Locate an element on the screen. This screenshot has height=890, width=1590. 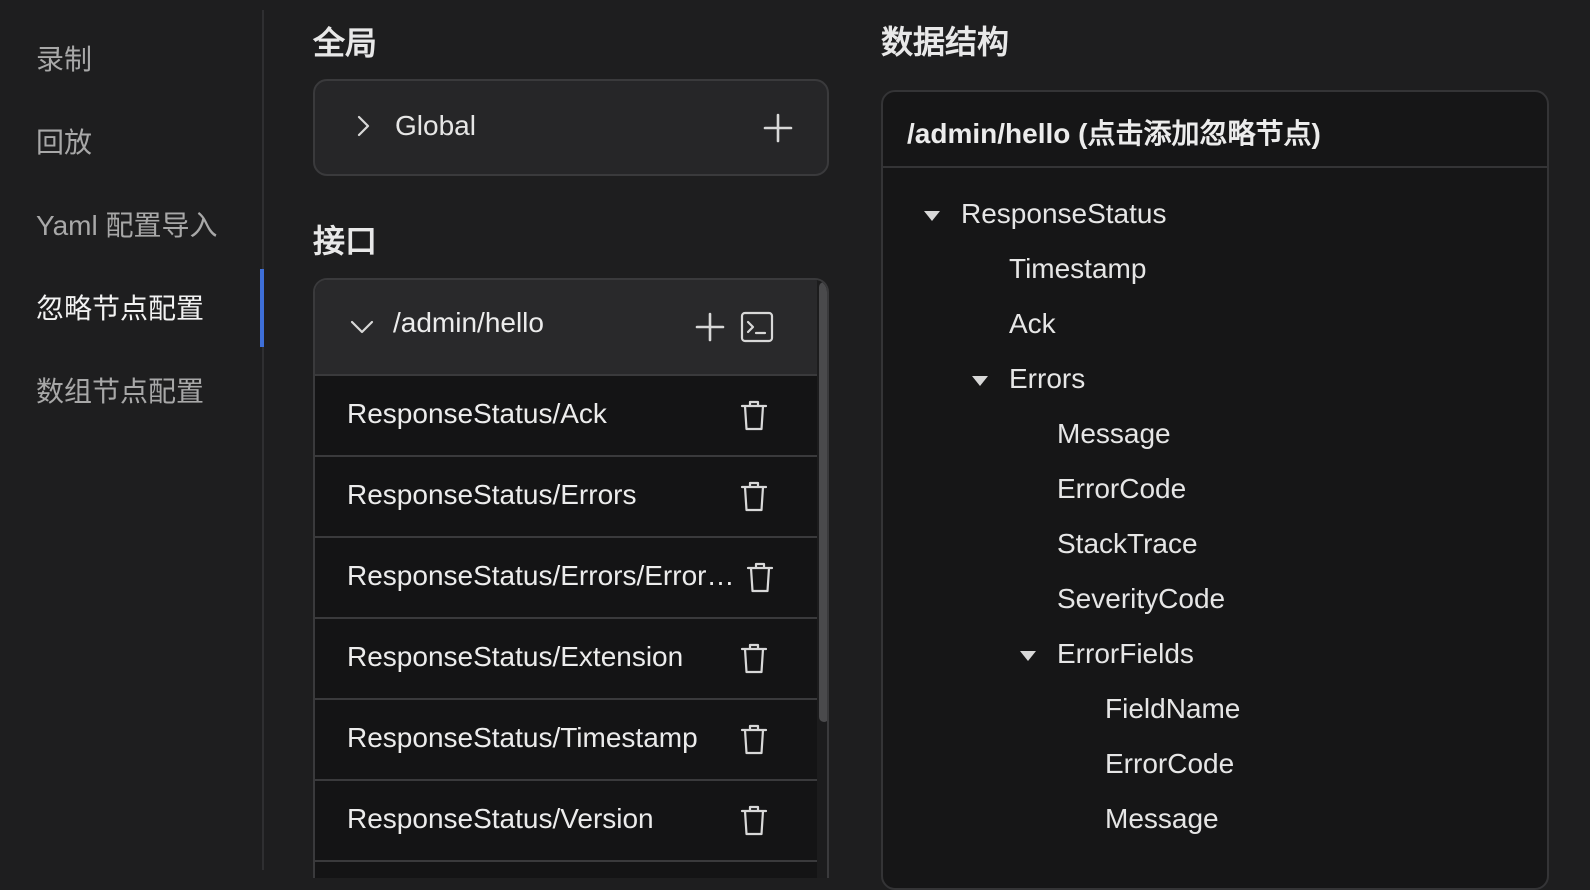
global-item-label: Global is located at coordinates (435, 125).